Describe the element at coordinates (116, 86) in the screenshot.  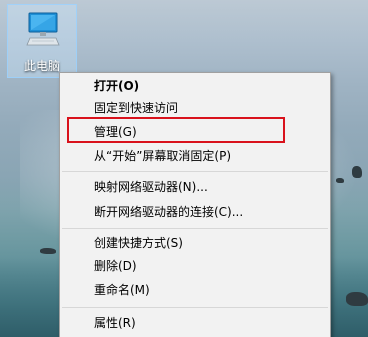
I see `menu-item-open: 打开(O)` at that location.